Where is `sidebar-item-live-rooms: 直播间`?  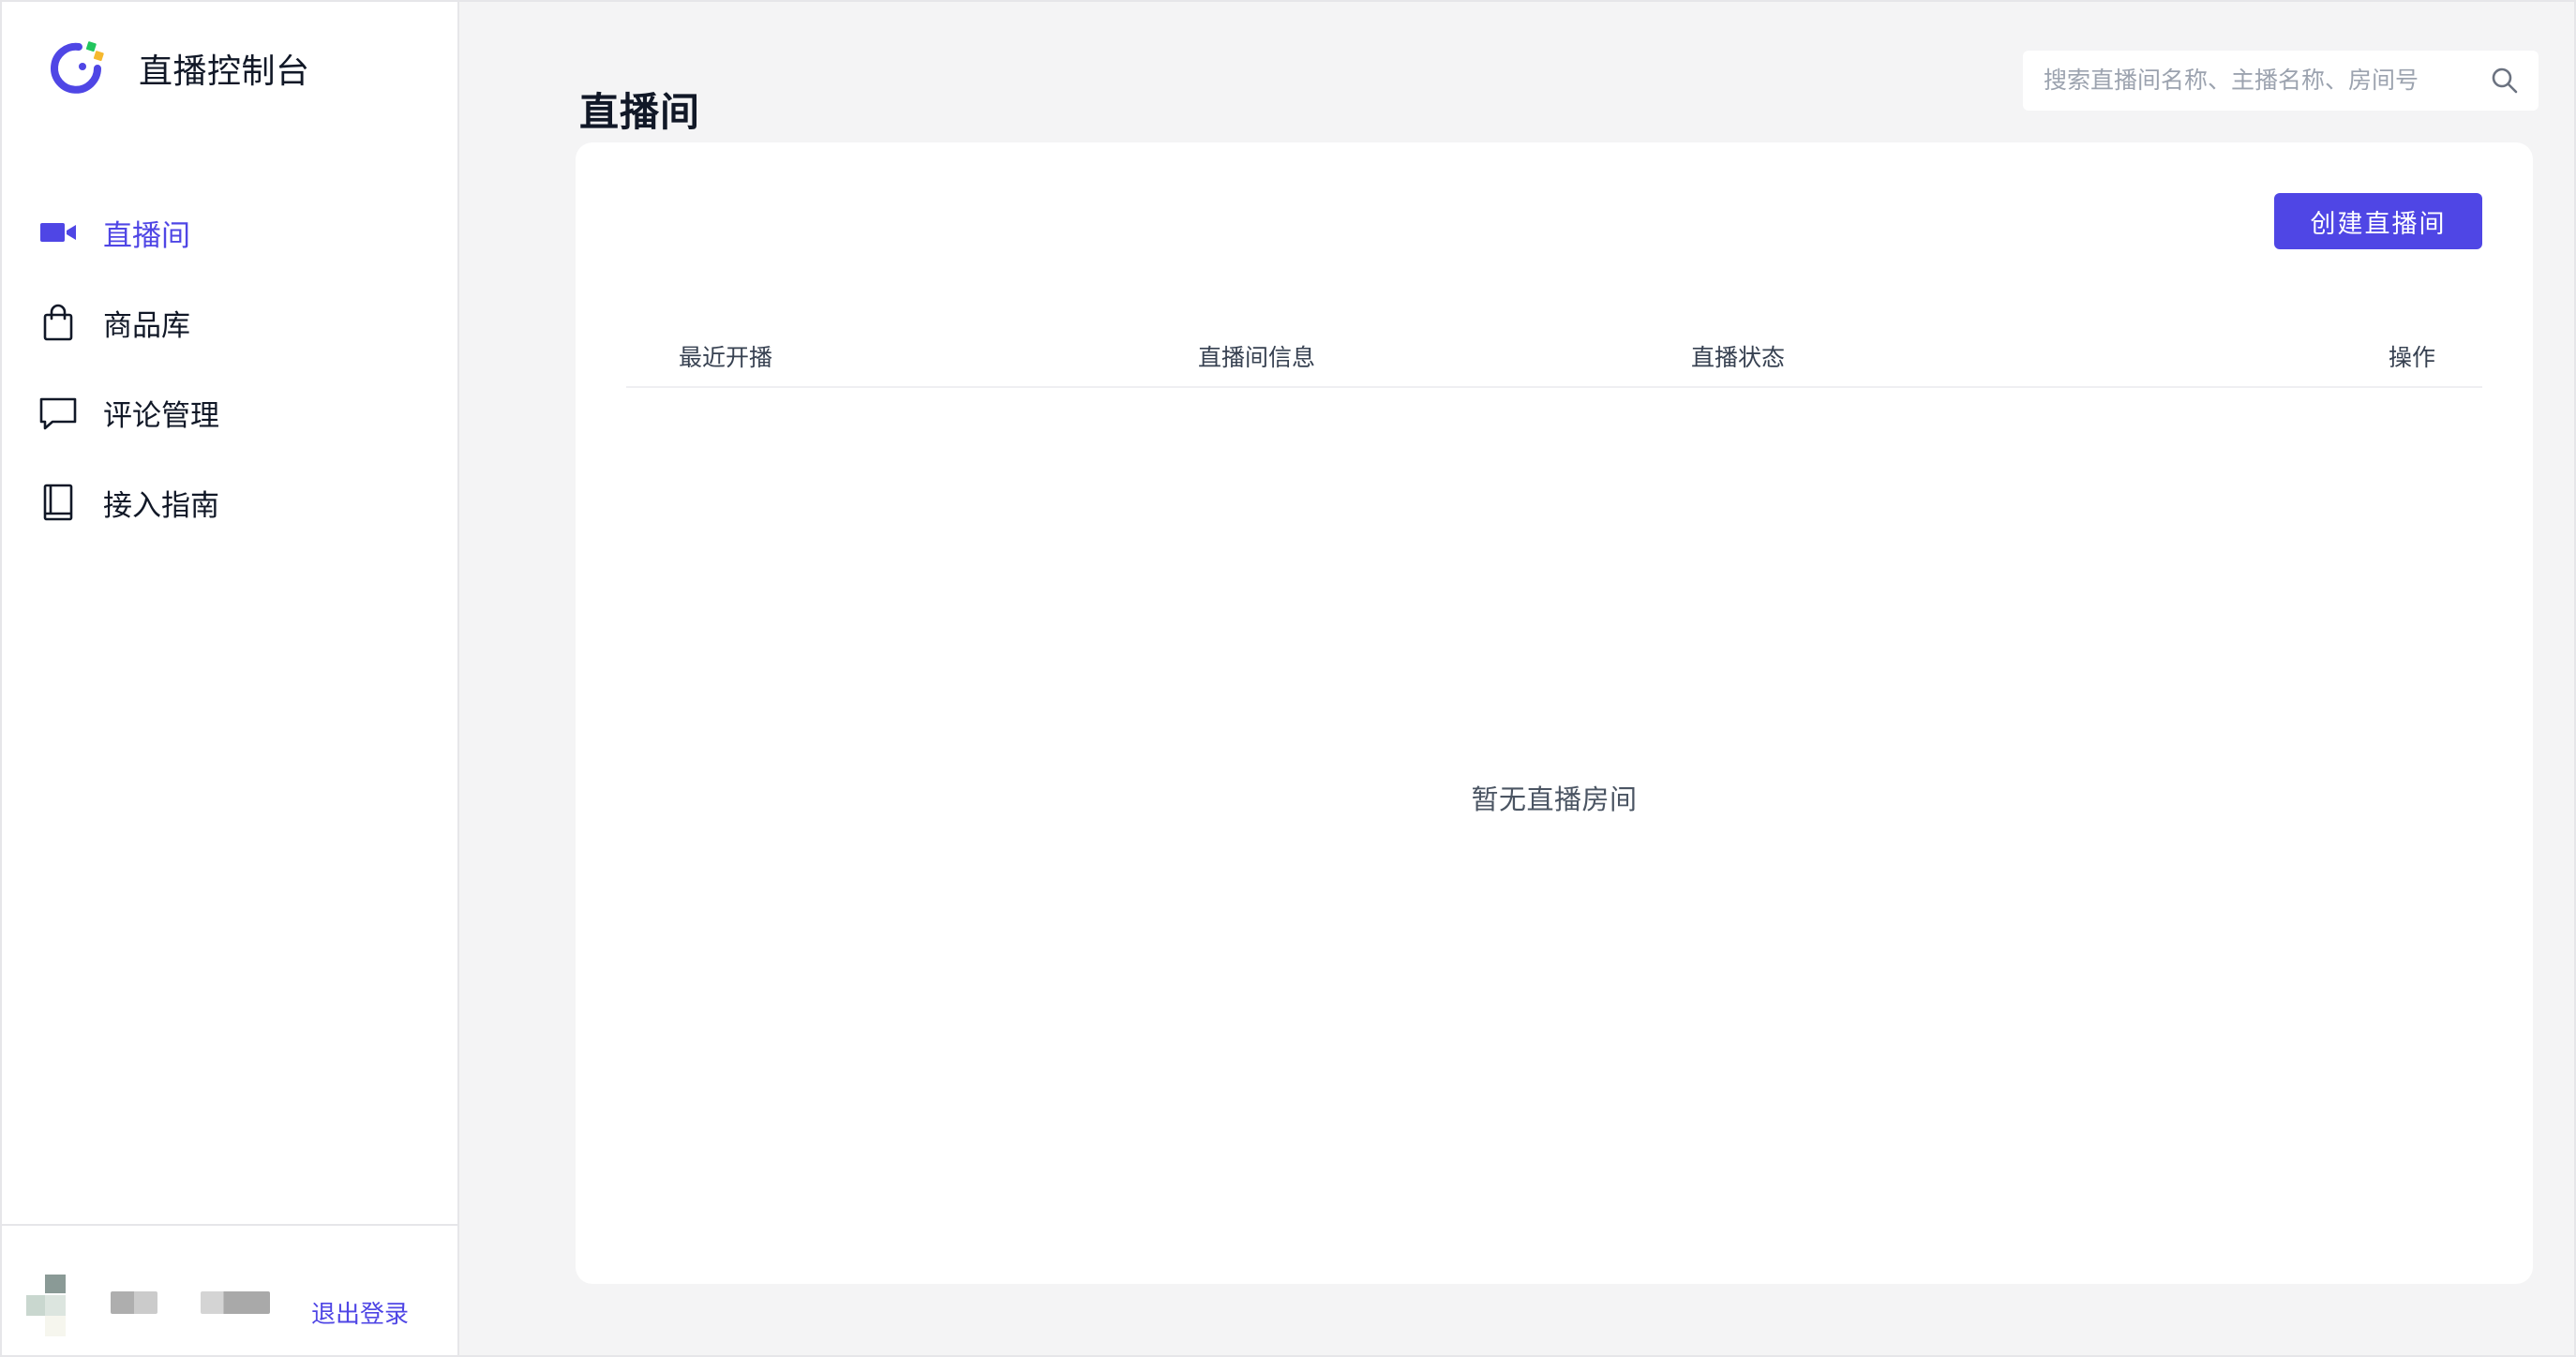 sidebar-item-live-rooms: 直播间 is located at coordinates (234, 232).